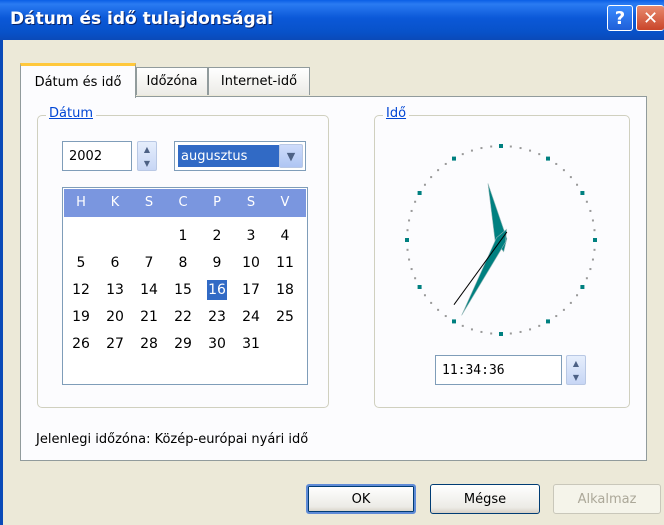 The width and height of the screenshot is (664, 525). I want to click on time-input: 11:34:36, so click(498, 370).